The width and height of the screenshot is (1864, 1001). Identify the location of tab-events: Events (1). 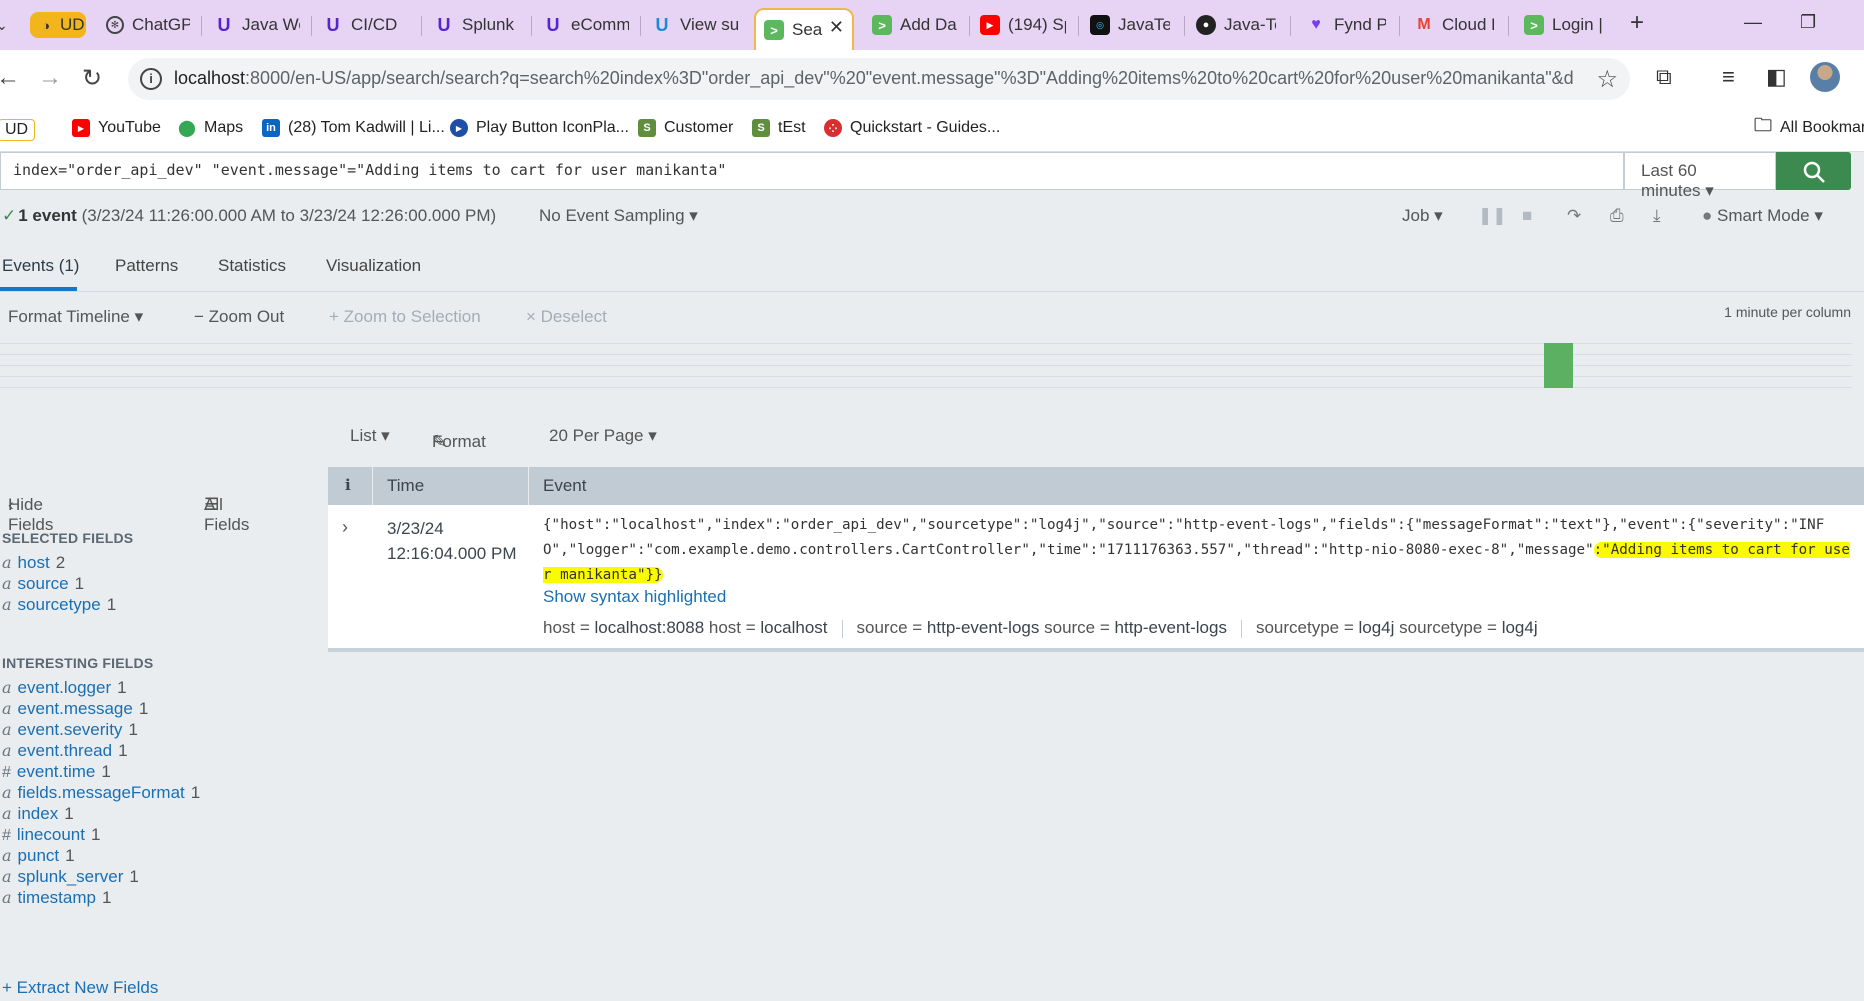
(40, 266).